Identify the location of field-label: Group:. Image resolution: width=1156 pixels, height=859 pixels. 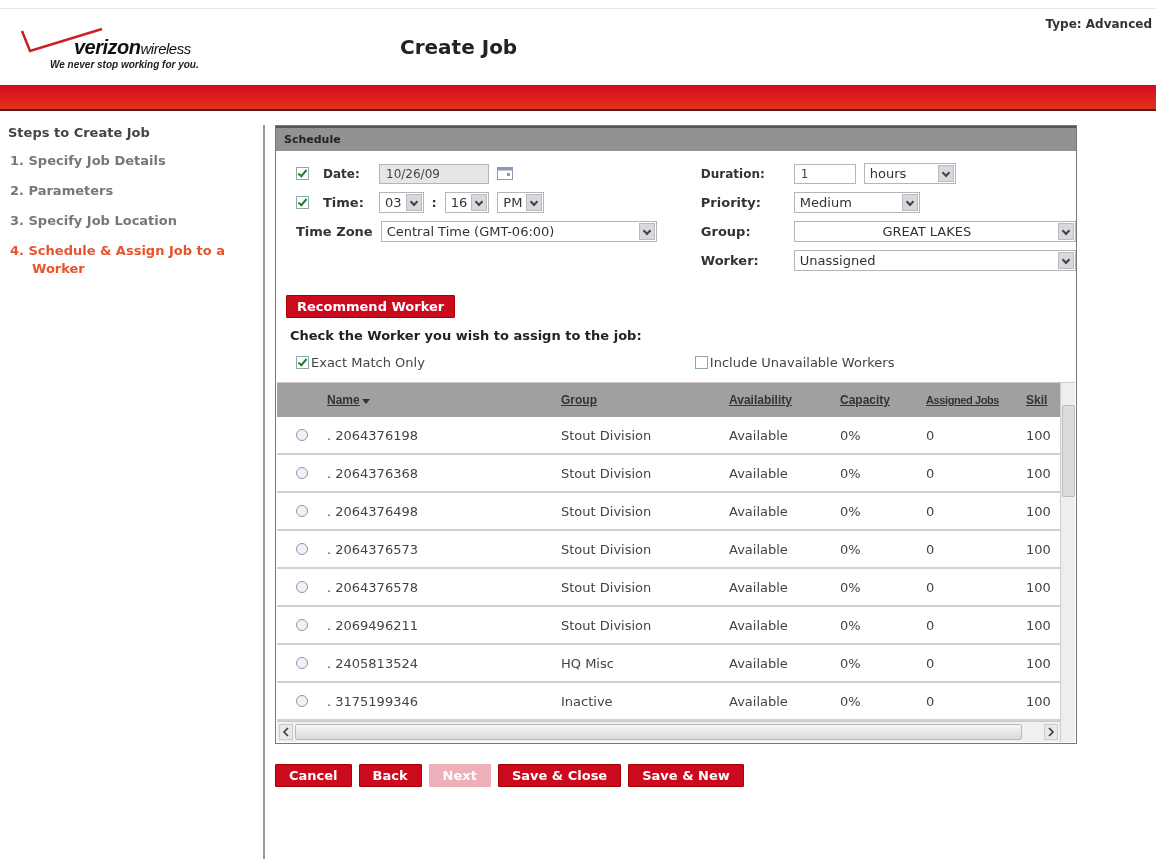
(726, 231).